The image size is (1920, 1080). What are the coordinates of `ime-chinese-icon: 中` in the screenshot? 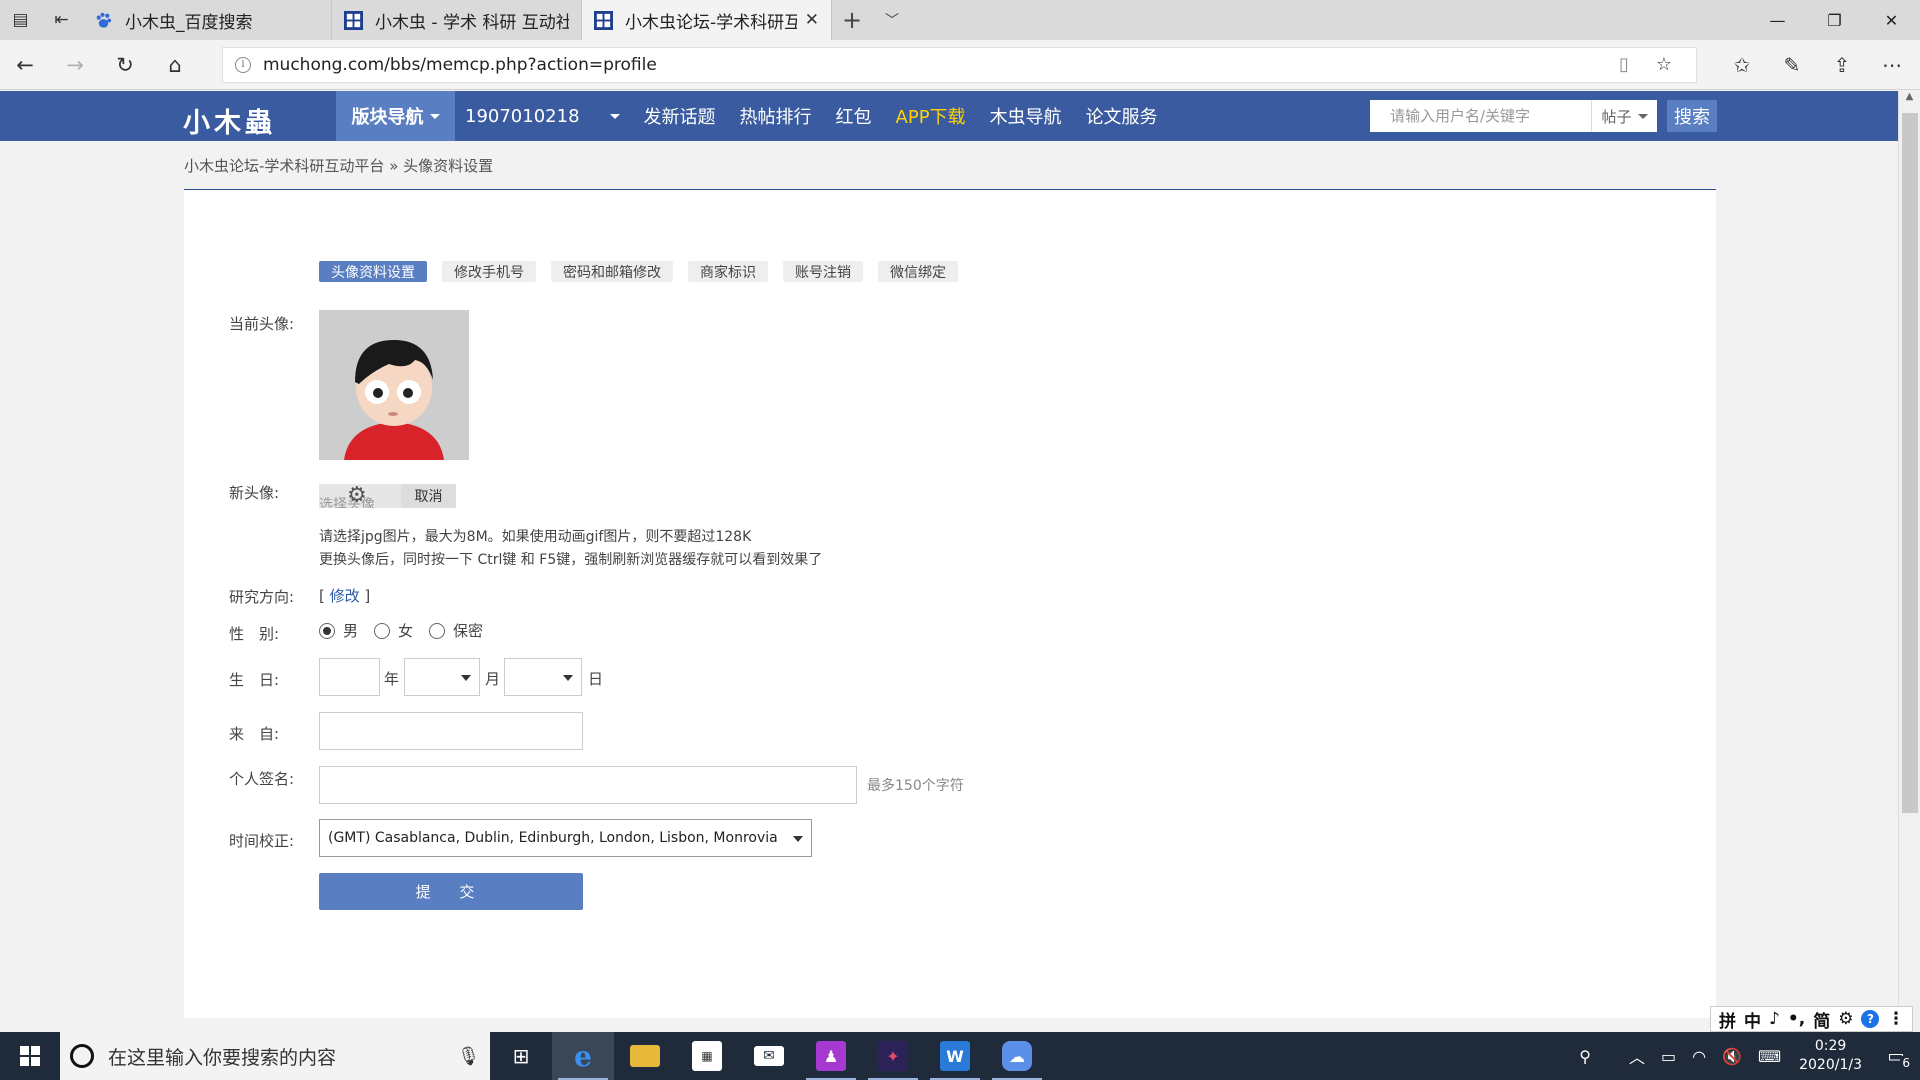 It's located at (1752, 1019).